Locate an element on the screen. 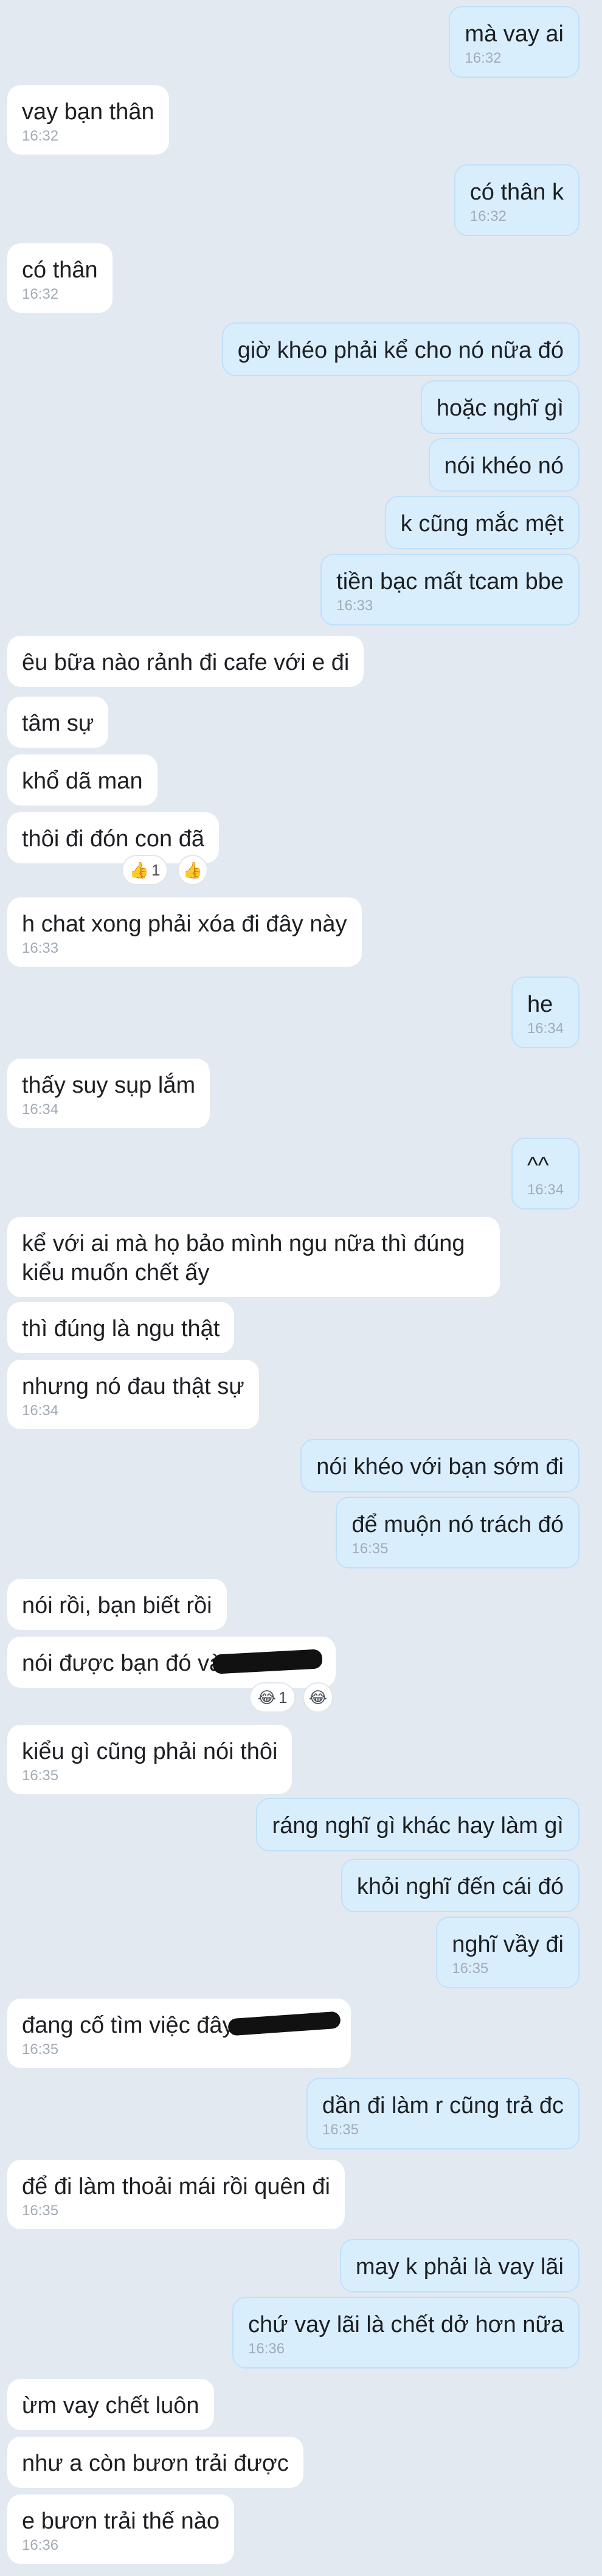  message-bubble-incoming: kiểu gì cũng phải nói thôi 16:35 is located at coordinates (149, 1759).